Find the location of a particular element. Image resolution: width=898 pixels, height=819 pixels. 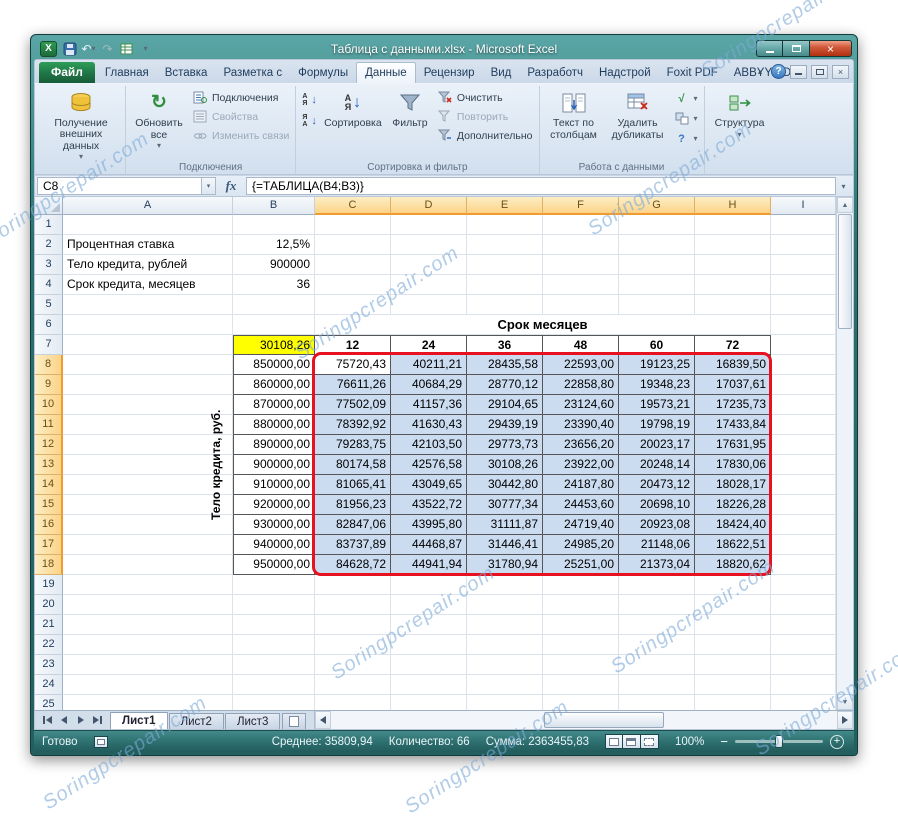

cell-C10: 77502,09 is located at coordinates (353, 405).